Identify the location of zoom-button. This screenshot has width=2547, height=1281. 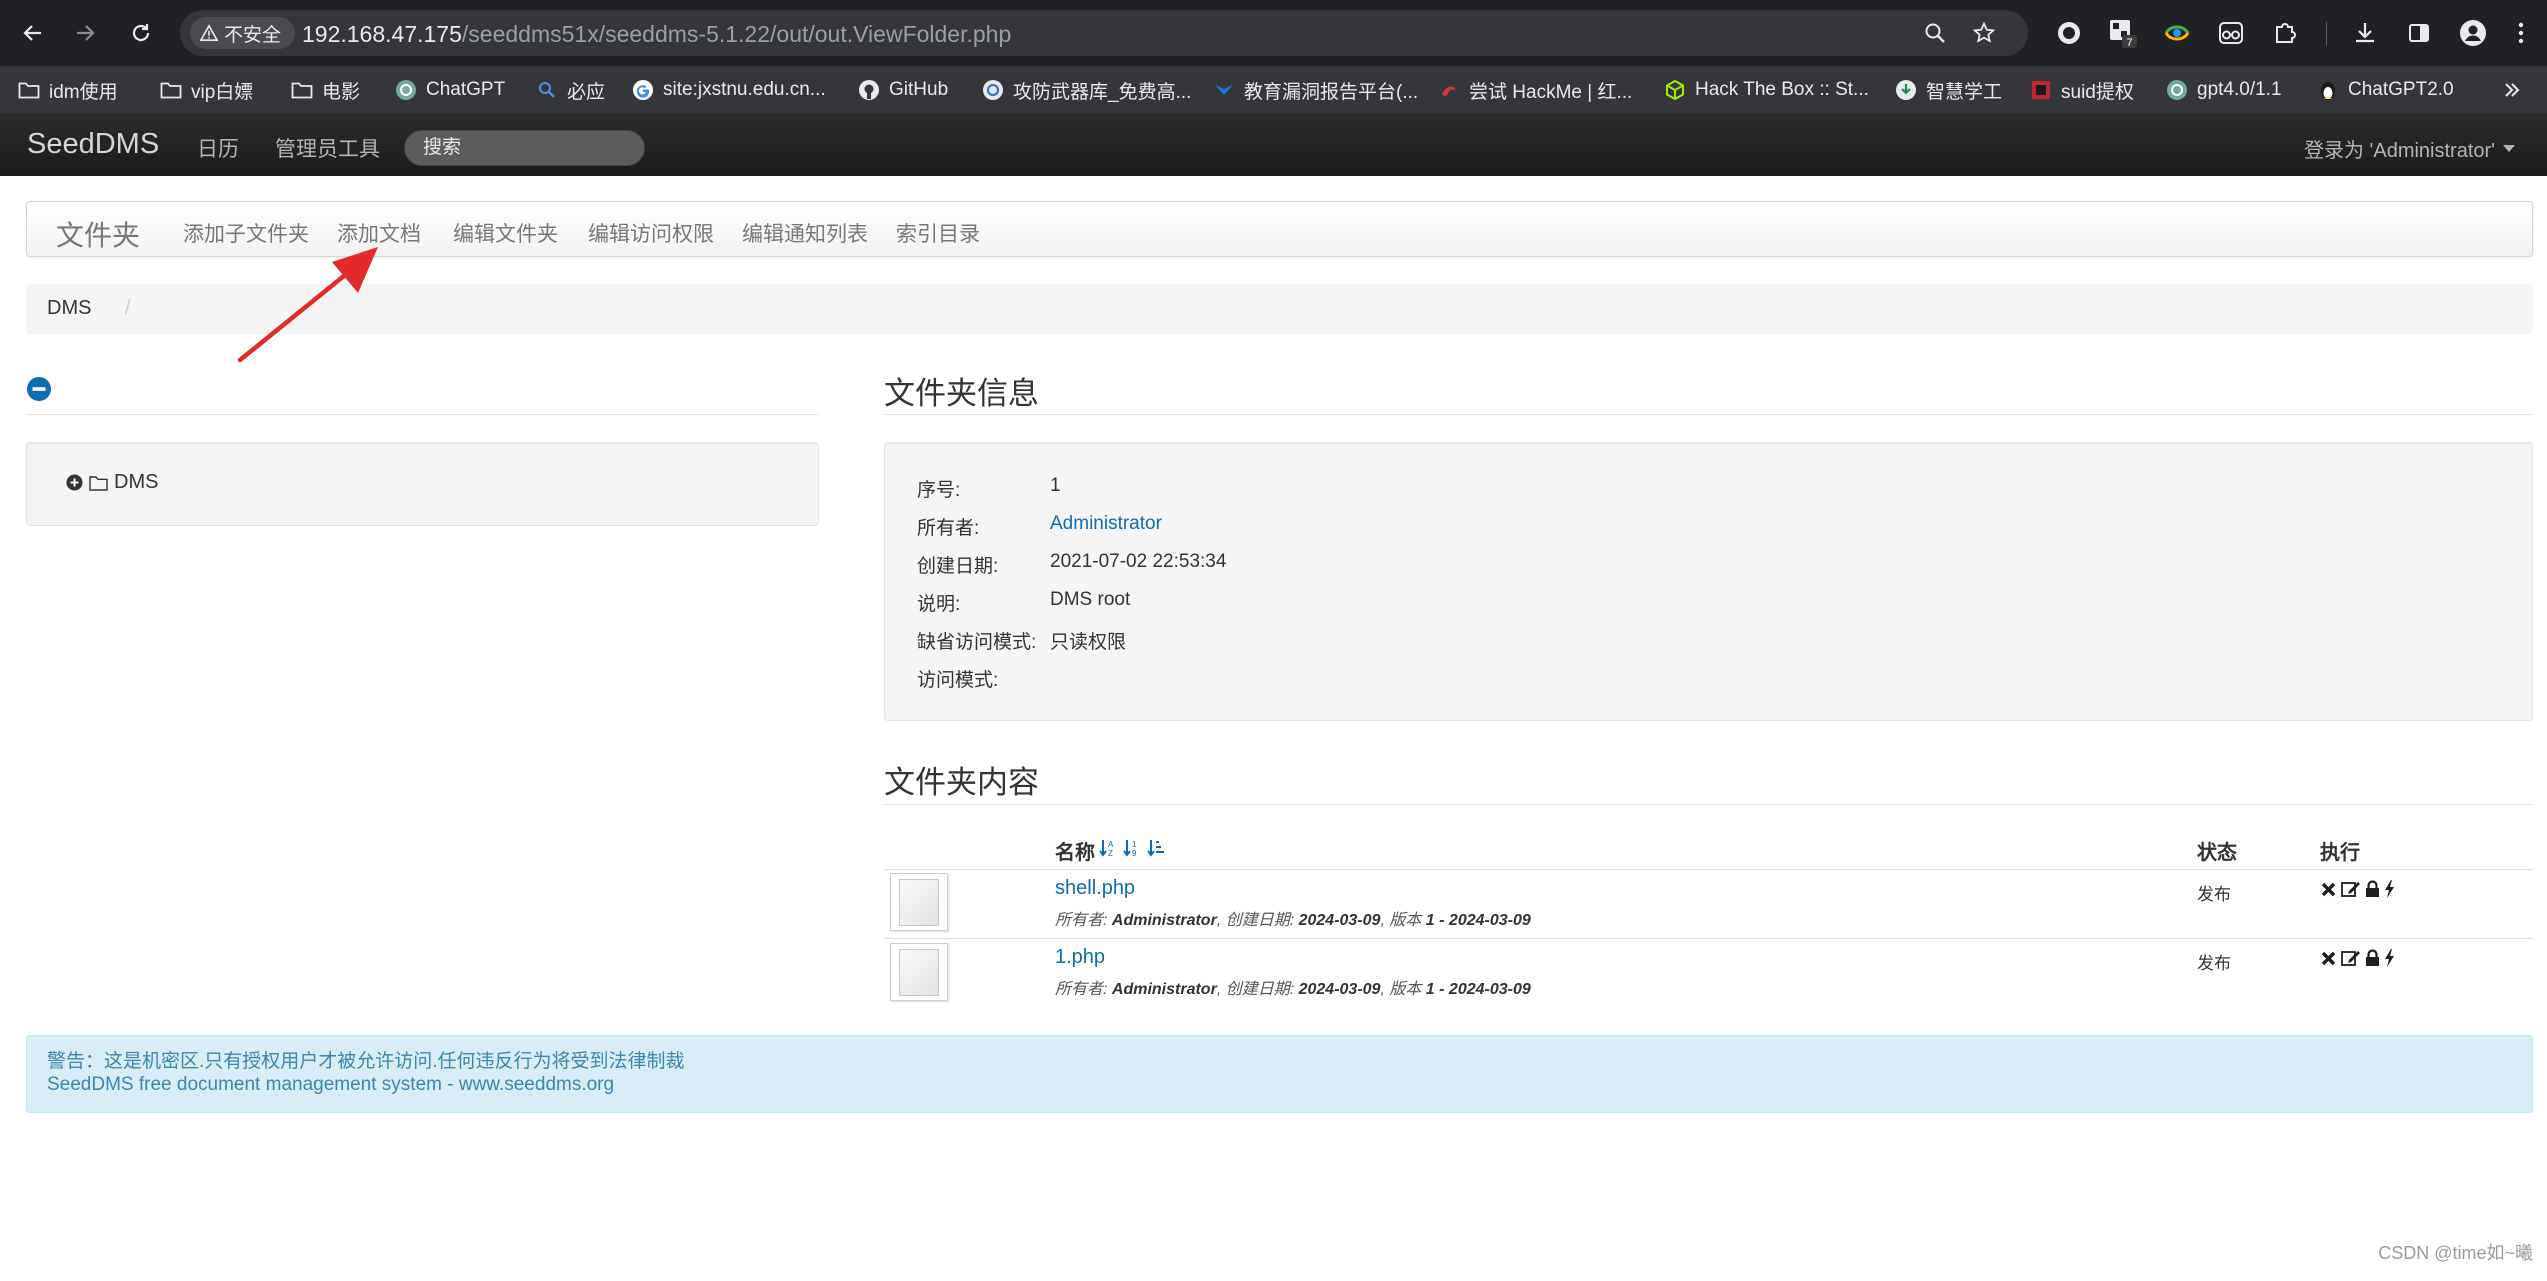
(1935, 33).